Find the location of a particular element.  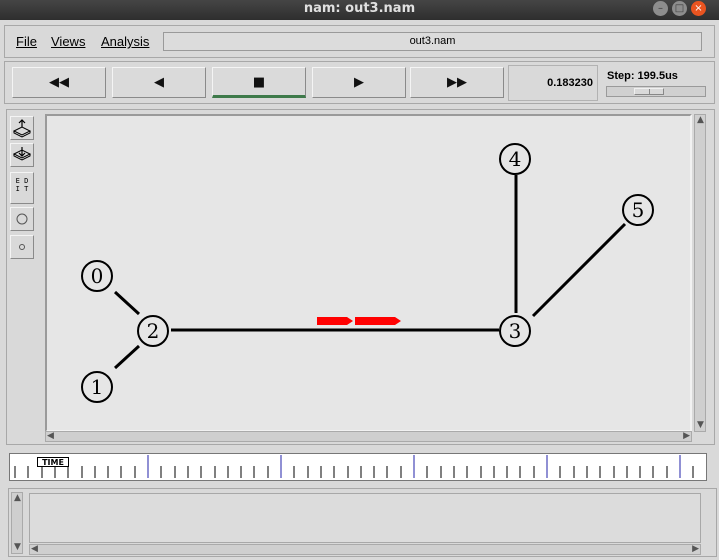

window-title: nam: out3.nam is located at coordinates (359, 8).